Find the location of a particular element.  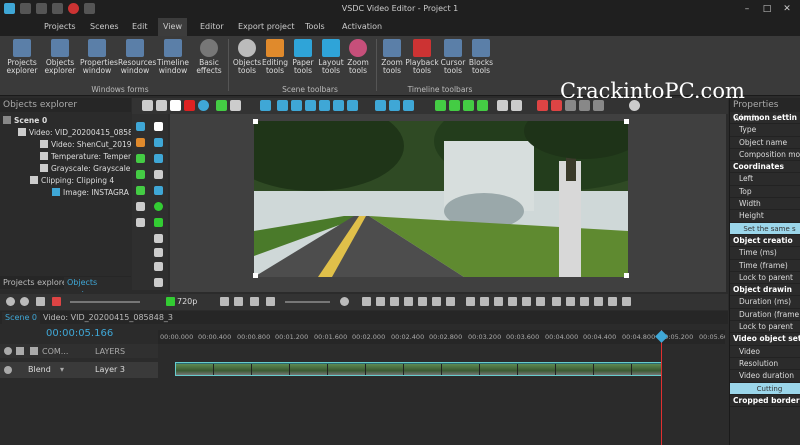

blend-mode-select: Blend is located at coordinates (39, 369).